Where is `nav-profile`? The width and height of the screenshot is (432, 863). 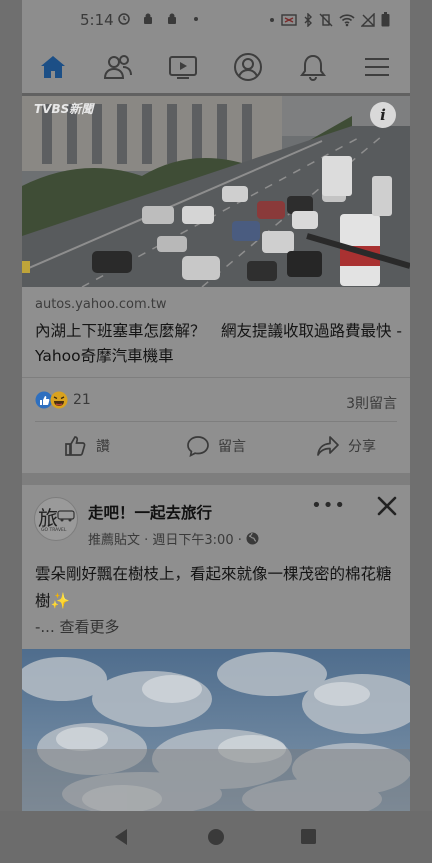 nav-profile is located at coordinates (248, 67).